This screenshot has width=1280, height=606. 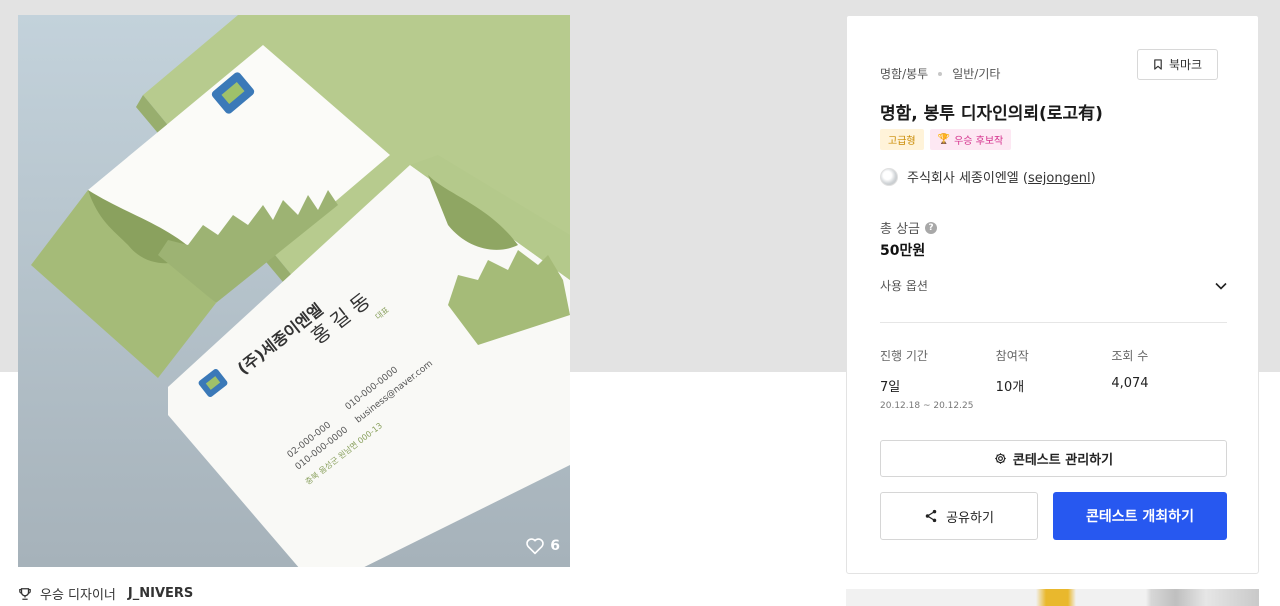 I want to click on avatar, so click(x=889, y=176).